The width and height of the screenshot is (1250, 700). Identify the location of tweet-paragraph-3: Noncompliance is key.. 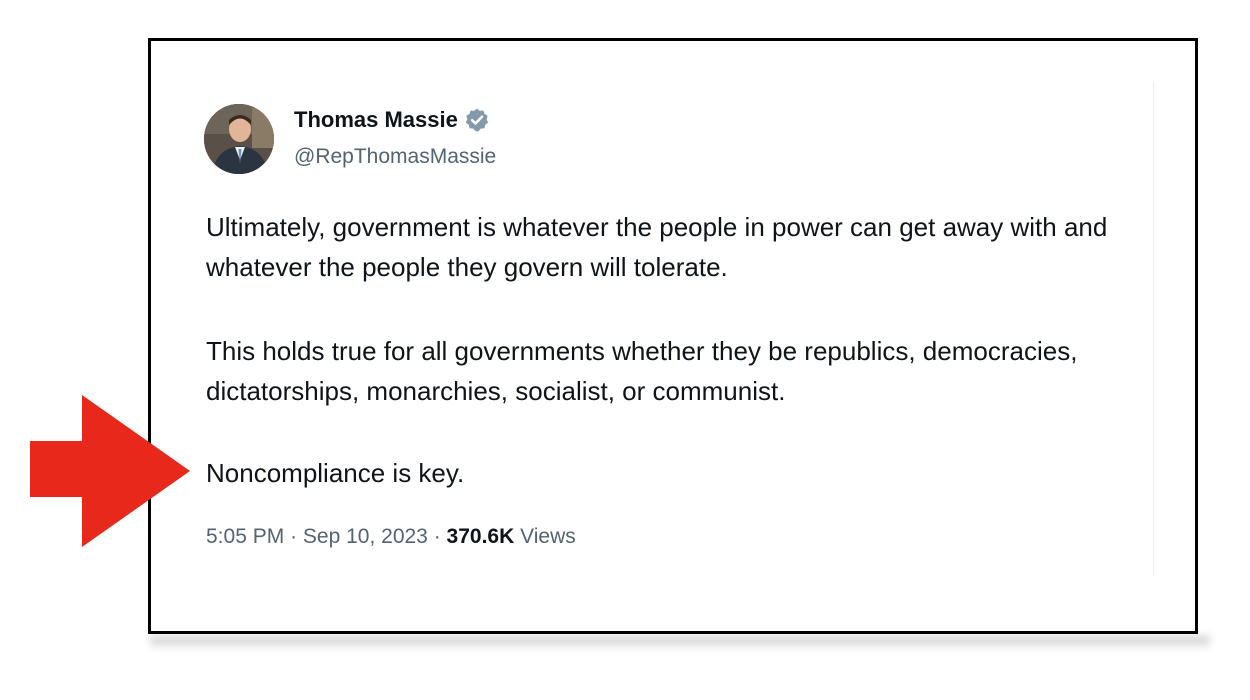
(335, 473).